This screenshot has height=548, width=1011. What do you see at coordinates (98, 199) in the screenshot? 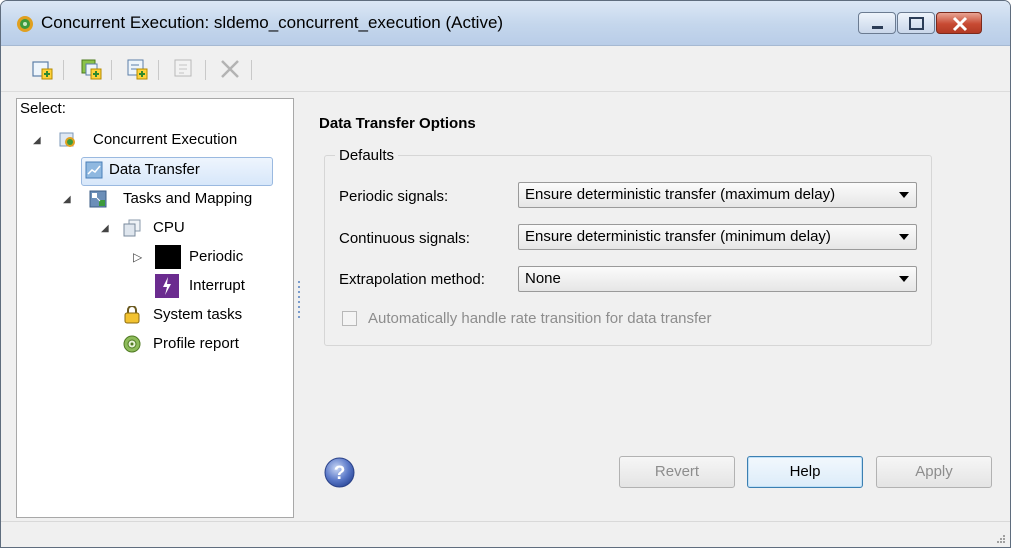
I see `tasks-mapping-icon` at bounding box center [98, 199].